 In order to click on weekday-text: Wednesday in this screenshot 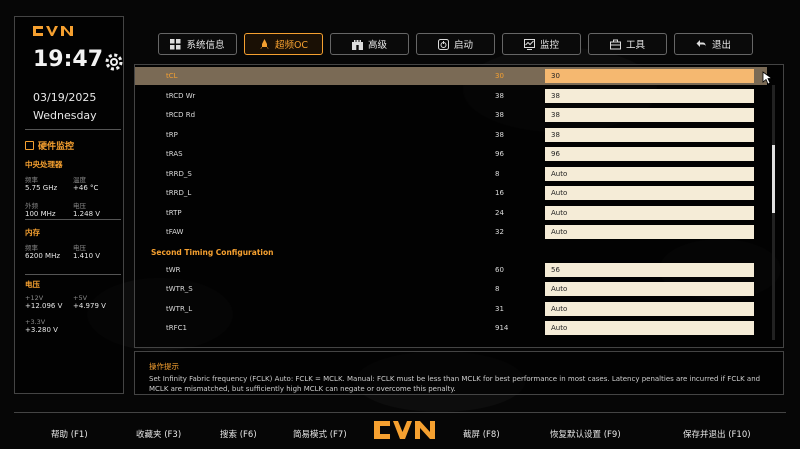, I will do `click(65, 115)`.